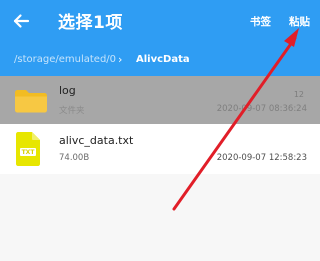 Image resolution: width=320 pixels, height=261 pixels. I want to click on breadcrumb-current: AlivcData, so click(163, 59).